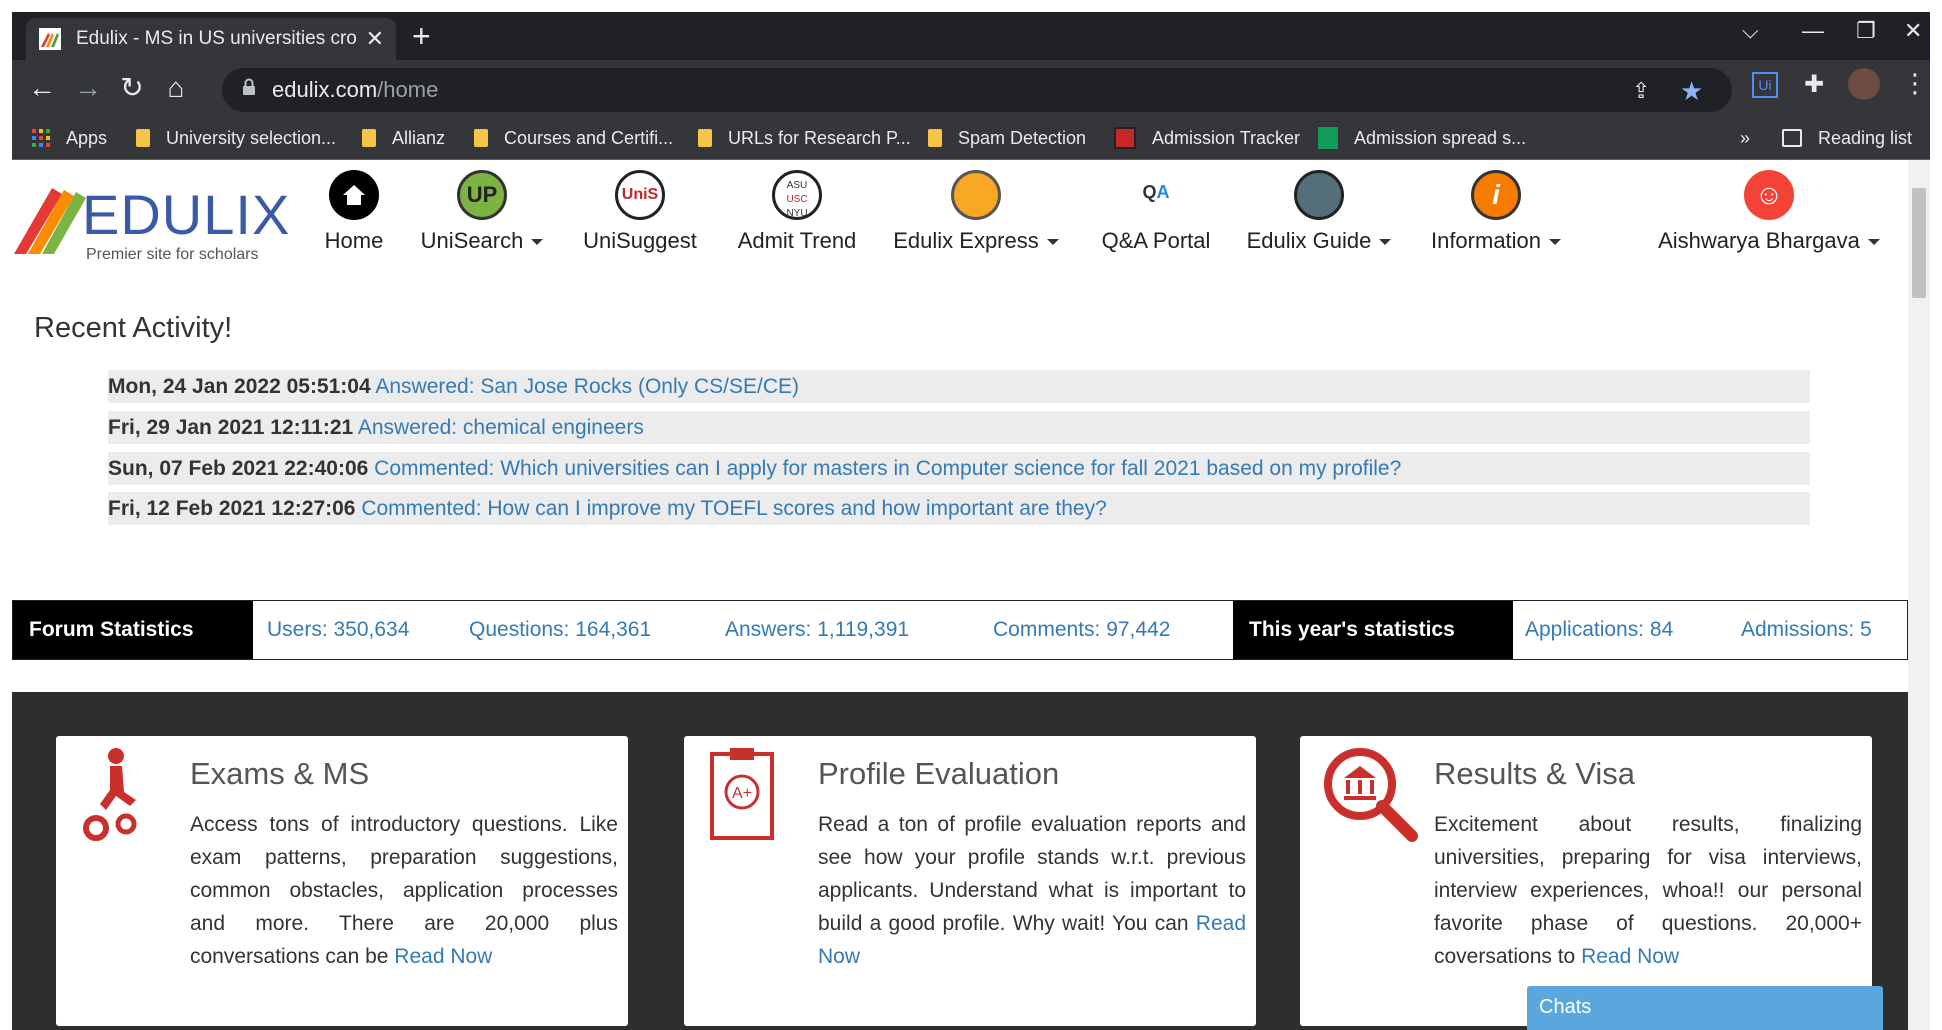 The image size is (1942, 1030). Describe the element at coordinates (1319, 241) in the screenshot. I see `nav-label-wrap: Edulix Guide` at that location.